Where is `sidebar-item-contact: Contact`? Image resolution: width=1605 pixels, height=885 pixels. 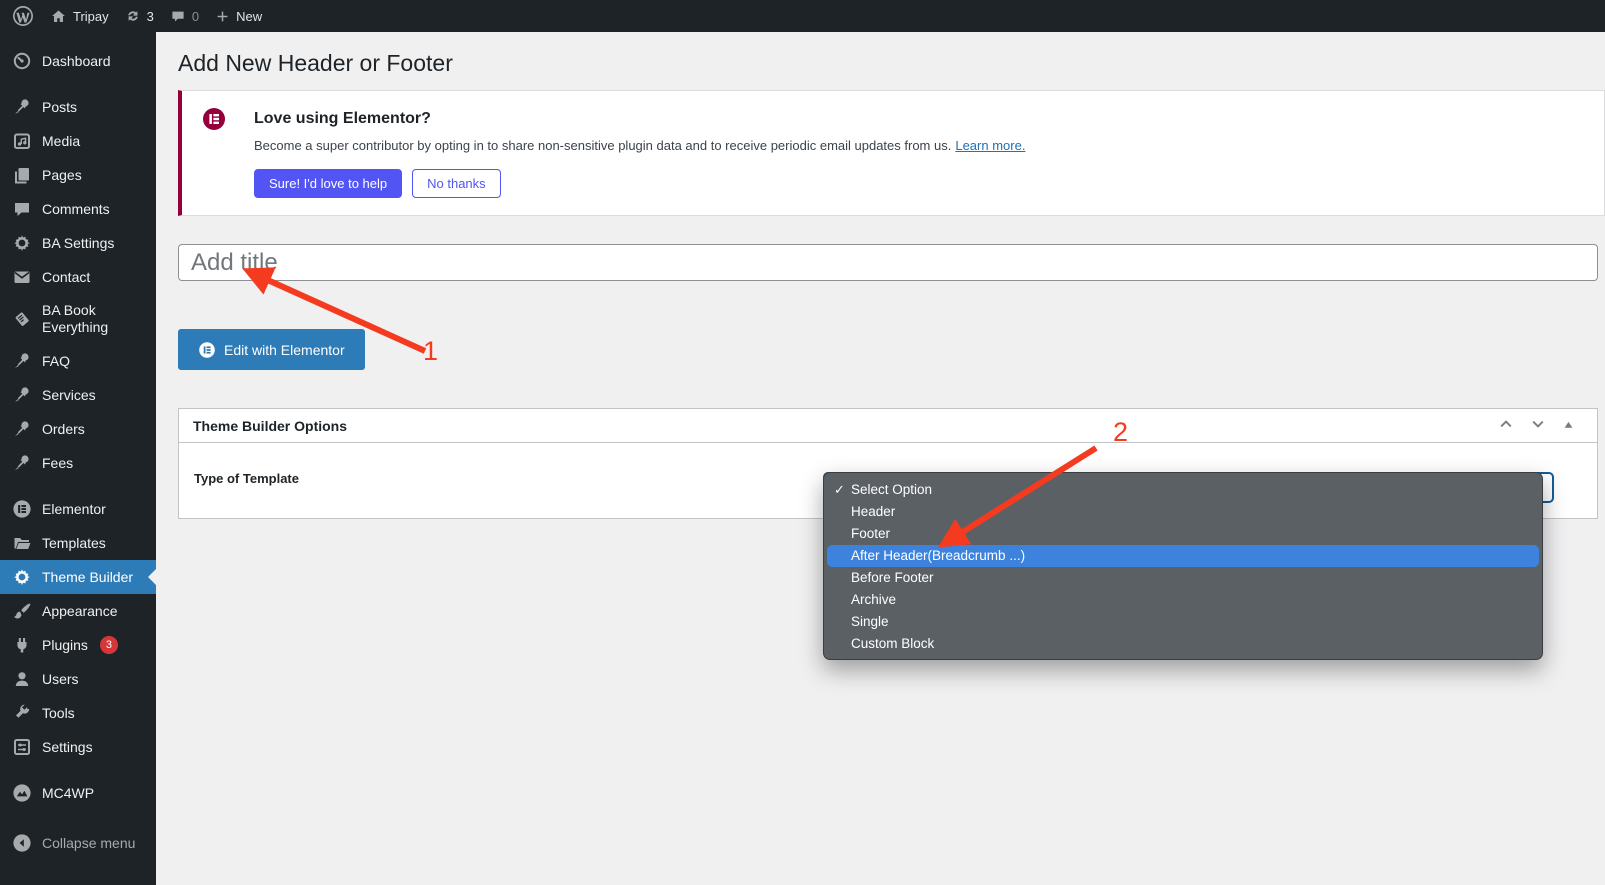 sidebar-item-contact: Contact is located at coordinates (78, 277).